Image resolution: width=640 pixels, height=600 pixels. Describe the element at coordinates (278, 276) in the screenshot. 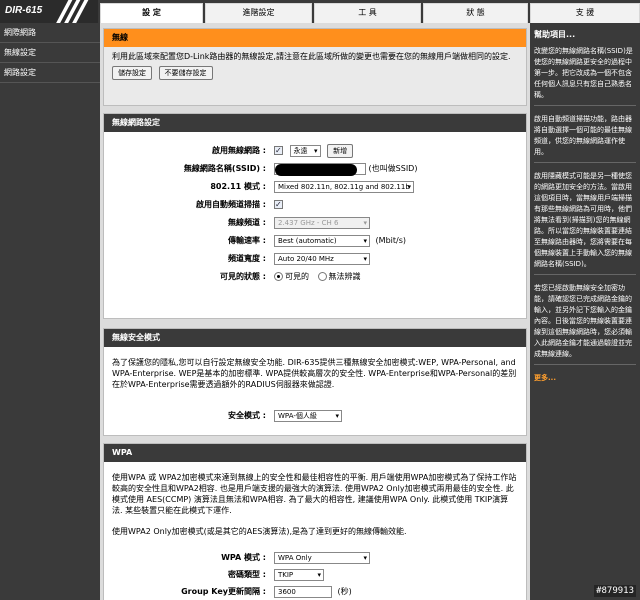

I see `visible-radio` at that location.